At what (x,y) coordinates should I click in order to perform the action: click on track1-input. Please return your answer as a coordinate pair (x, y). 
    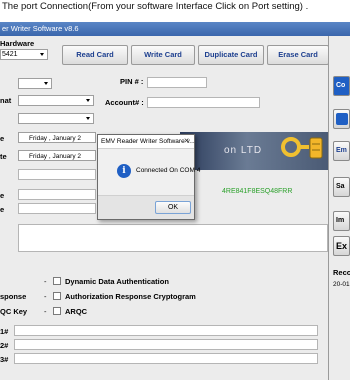
    Looking at the image, I should click on (166, 330).